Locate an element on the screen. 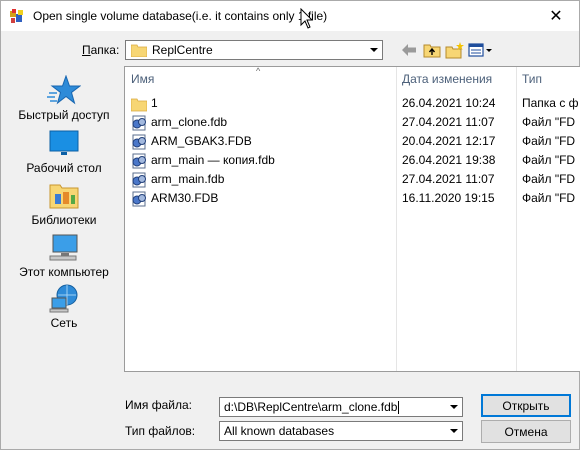  filetype-label: Тип файлов: is located at coordinates (160, 431).